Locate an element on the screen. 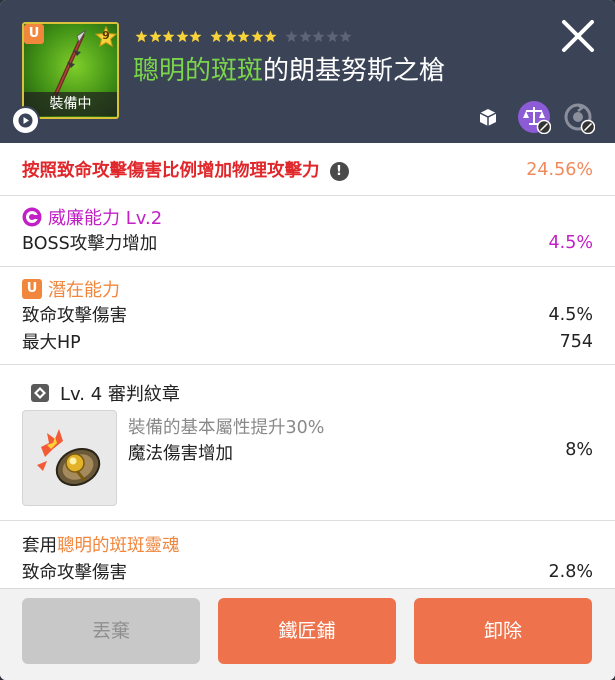 This screenshot has height=680, width=615. transfer-blocked-icon is located at coordinates (578, 117).